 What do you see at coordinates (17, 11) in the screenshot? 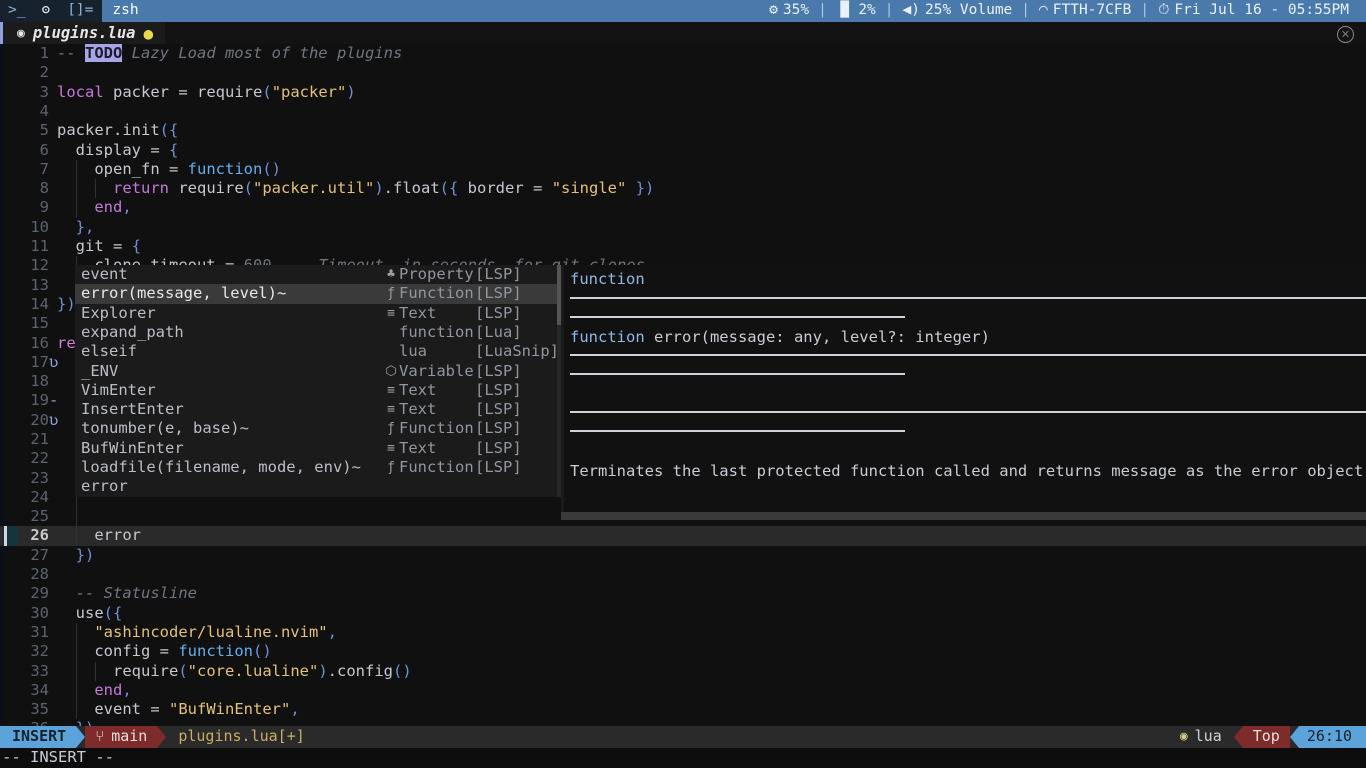
I see `terminal-pane-icon: >_` at bounding box center [17, 11].